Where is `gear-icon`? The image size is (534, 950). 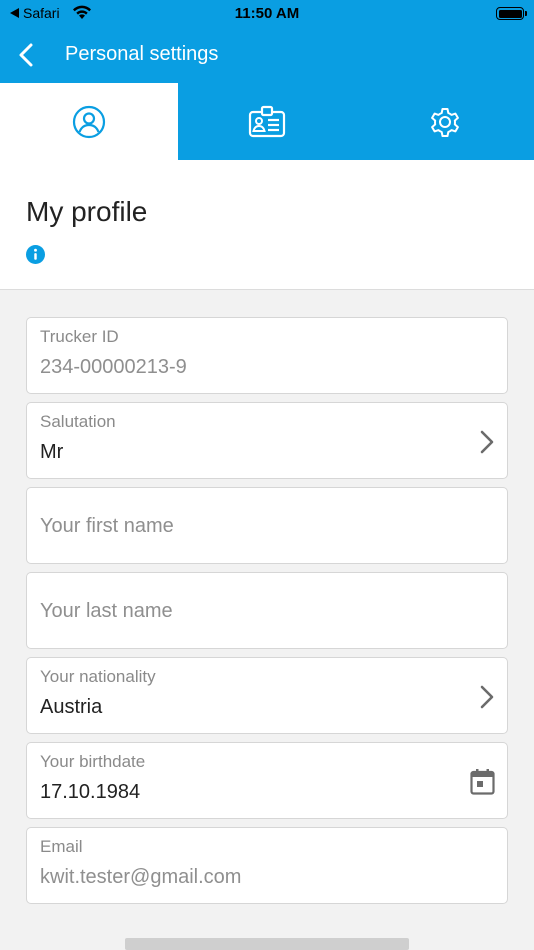
gear-icon is located at coordinates (445, 122).